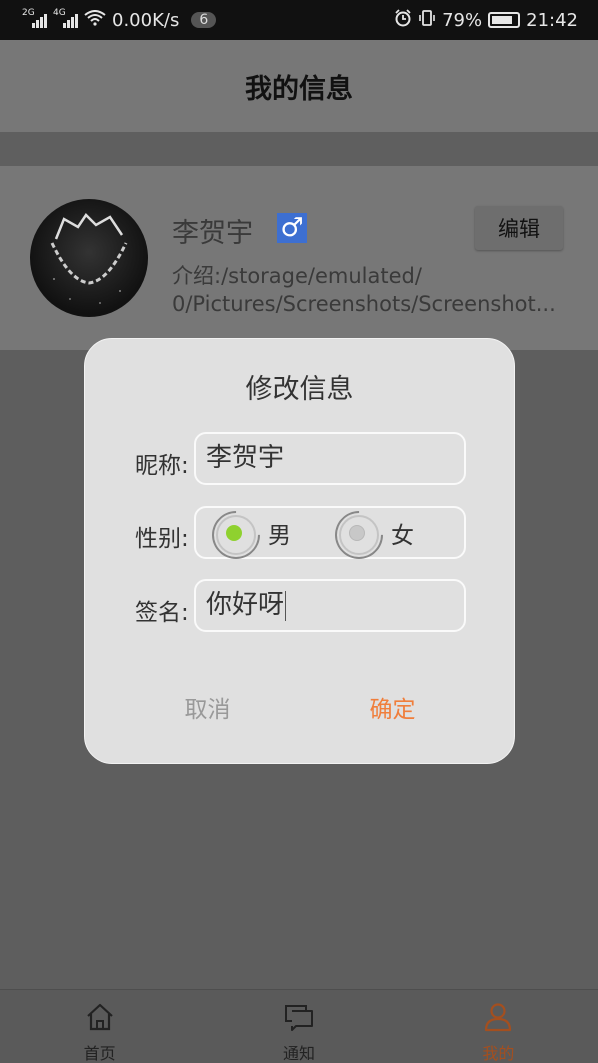  What do you see at coordinates (427, 20) in the screenshot?
I see `vibrate-icon` at bounding box center [427, 20].